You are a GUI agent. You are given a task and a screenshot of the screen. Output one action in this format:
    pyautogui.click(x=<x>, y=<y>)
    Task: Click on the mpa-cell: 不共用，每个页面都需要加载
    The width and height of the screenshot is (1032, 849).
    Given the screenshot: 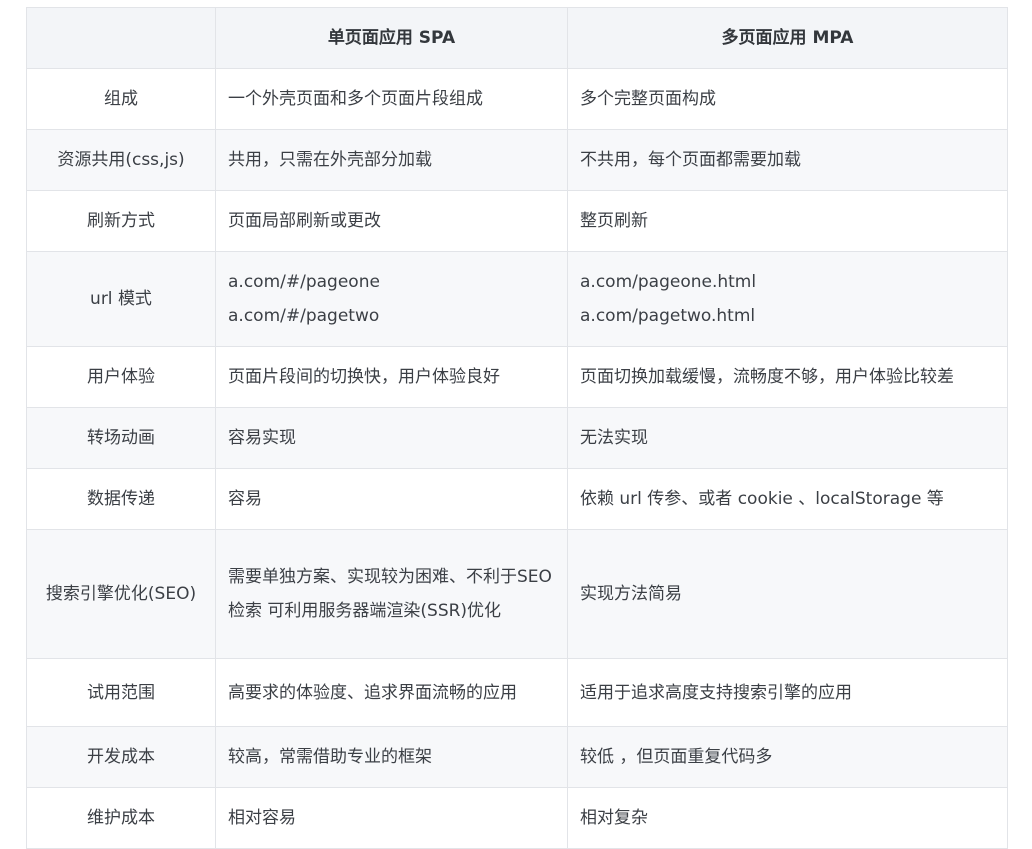 What is the action you would take?
    pyautogui.click(x=787, y=160)
    